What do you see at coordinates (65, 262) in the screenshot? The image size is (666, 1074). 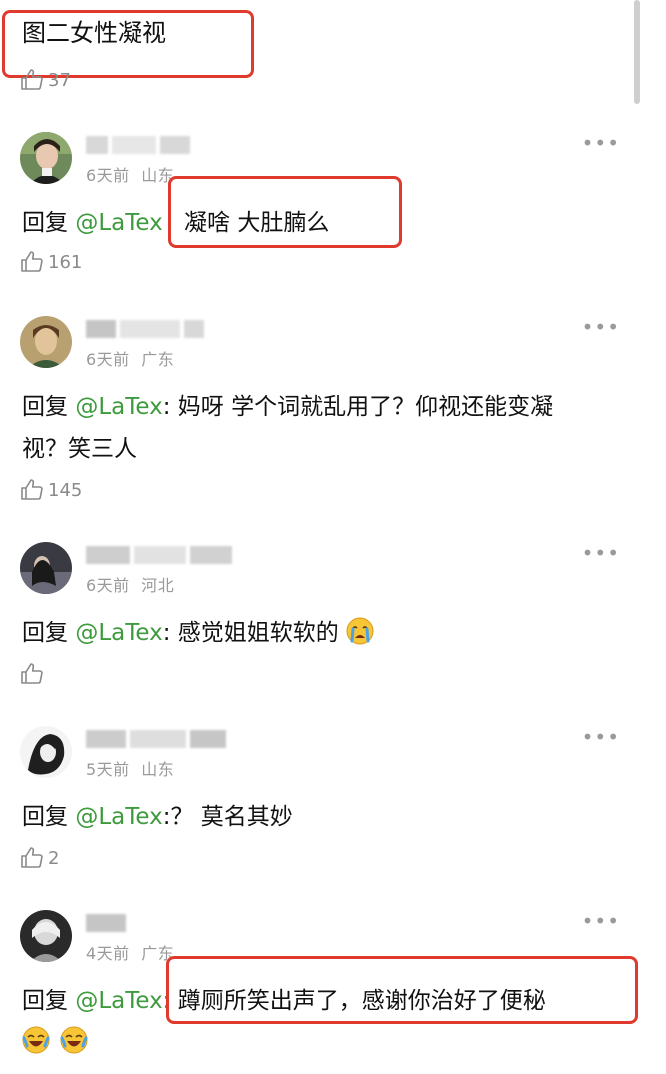 I see `like-count: 161` at bounding box center [65, 262].